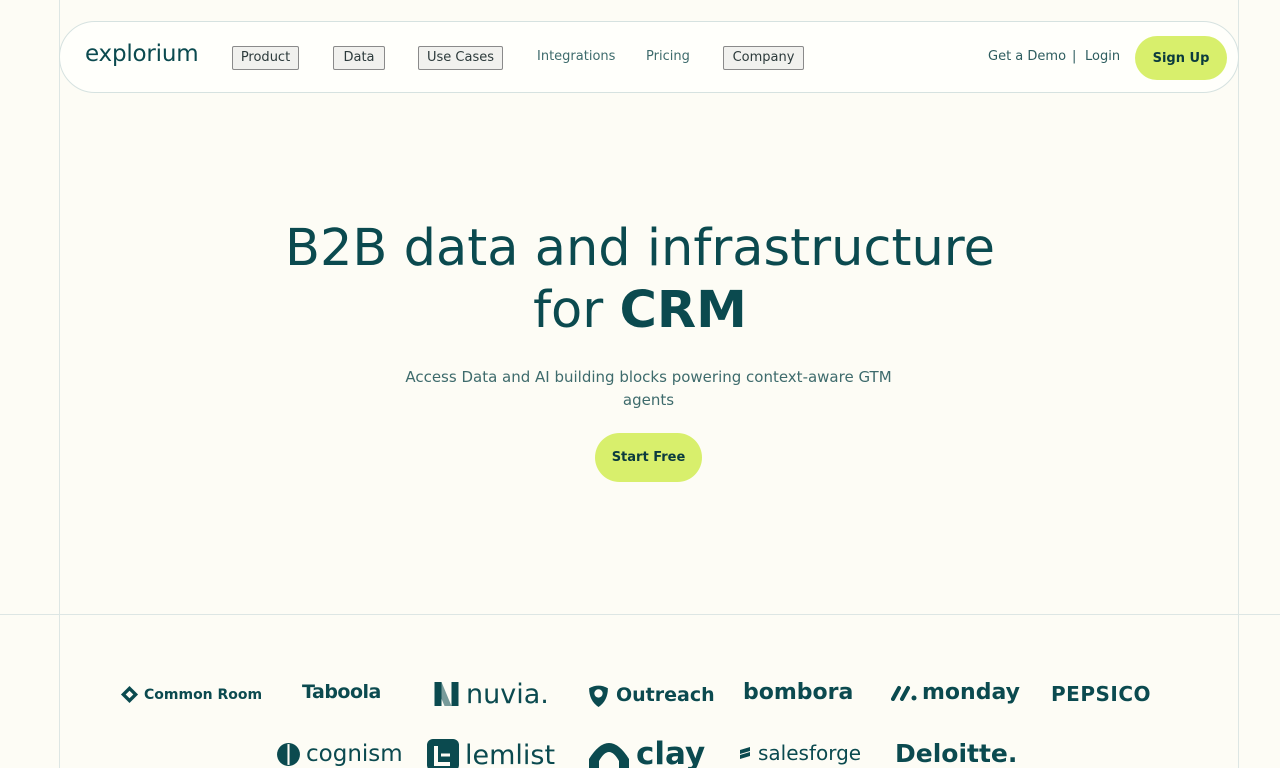  What do you see at coordinates (668, 56) in the screenshot?
I see `nav-pricing-link: Pricing` at bounding box center [668, 56].